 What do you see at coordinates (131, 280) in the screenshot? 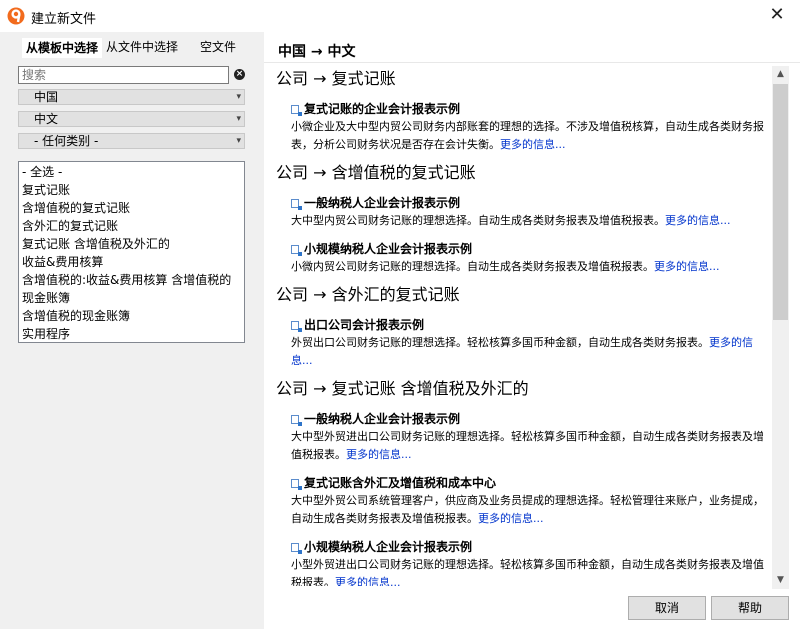
I see `category-item: 含增值税的:收益&费用核算 含增值税的` at bounding box center [131, 280].